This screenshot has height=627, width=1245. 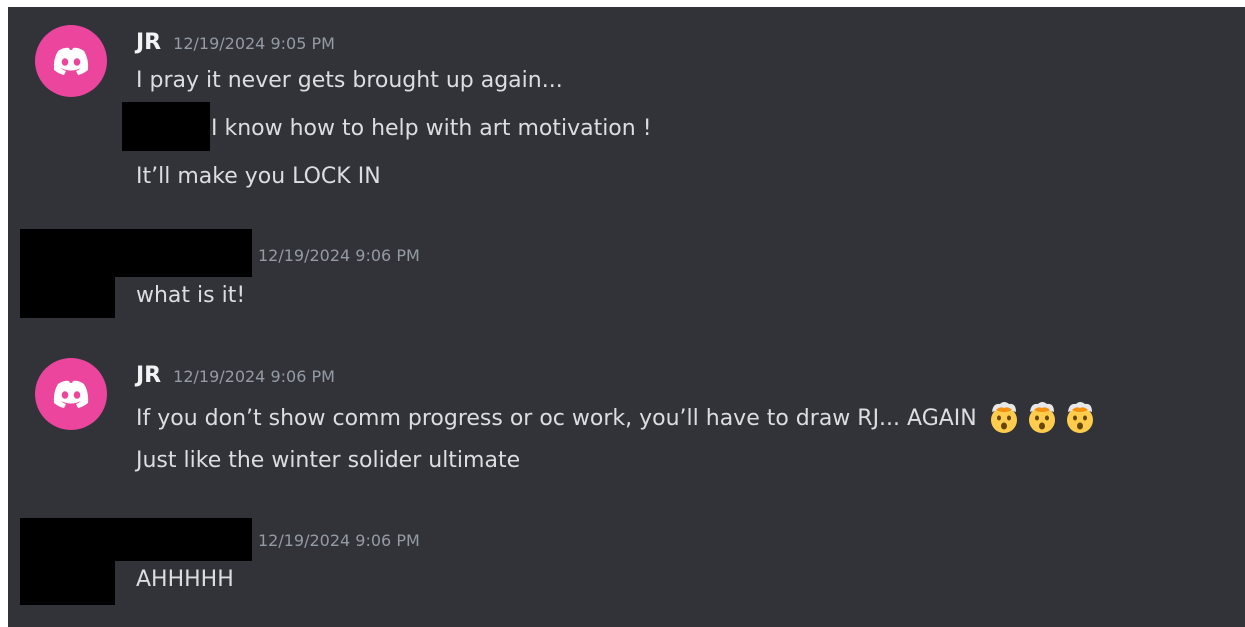 I want to click on message-text: It’ll make you LOCK IN, so click(x=258, y=176).